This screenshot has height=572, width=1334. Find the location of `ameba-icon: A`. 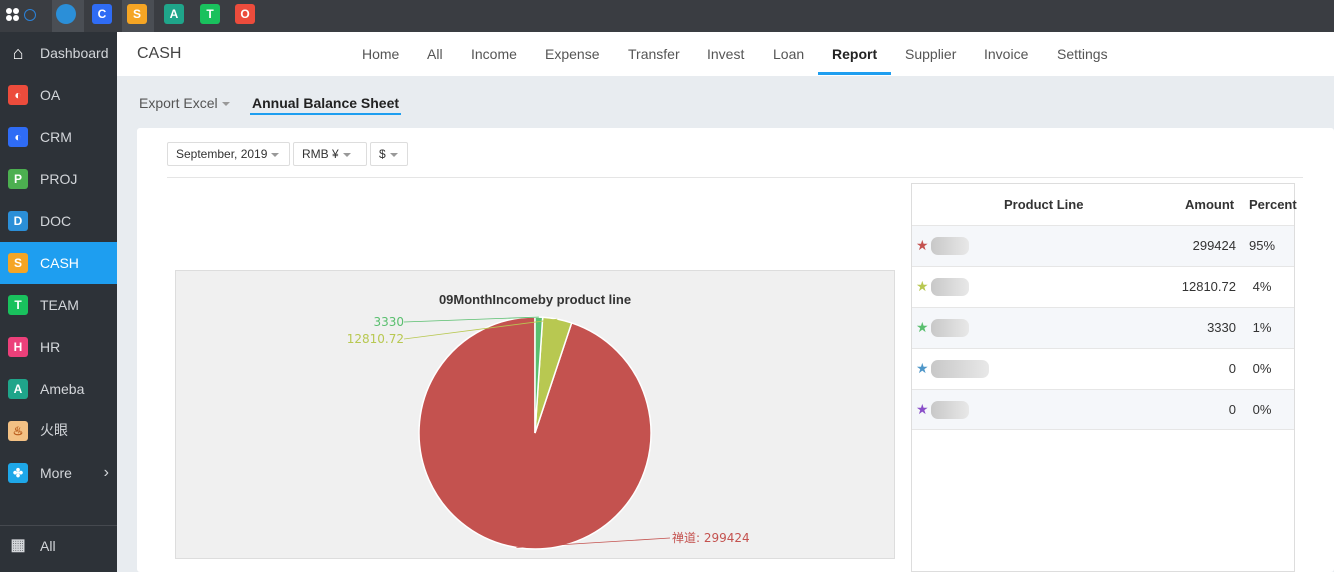

ameba-icon: A is located at coordinates (18, 389).